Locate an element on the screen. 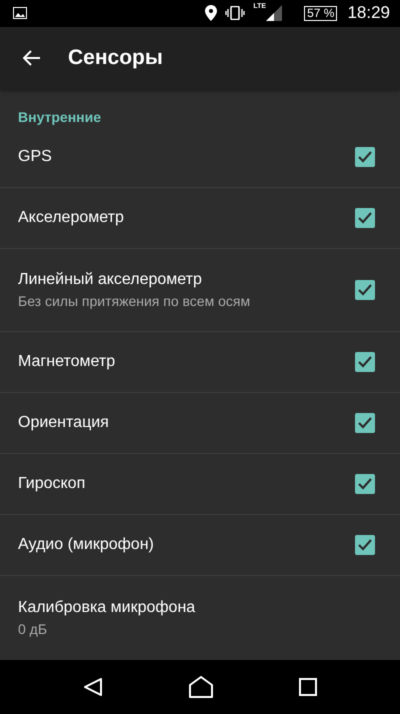 The width and height of the screenshot is (400, 714). setting-title: Гироскоп is located at coordinates (52, 484).